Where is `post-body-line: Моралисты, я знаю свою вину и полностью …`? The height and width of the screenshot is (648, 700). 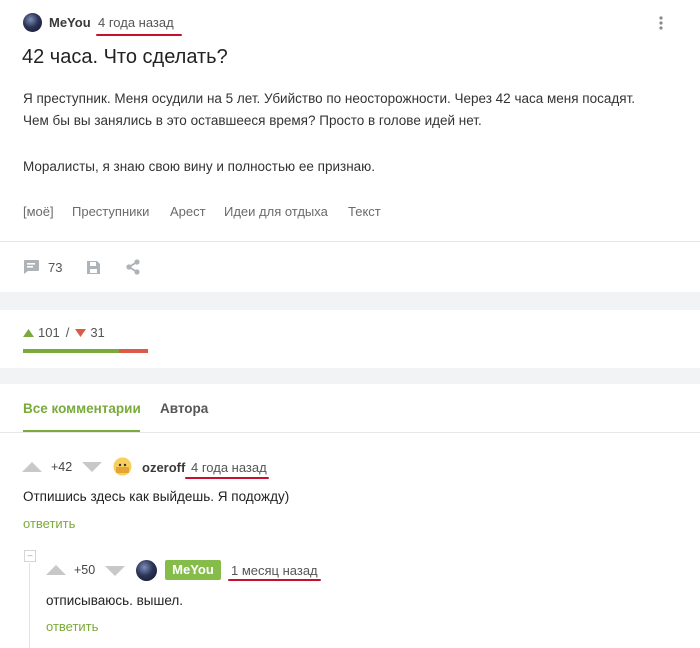 post-body-line: Моралисты, я знаю свою вину и полностью … is located at coordinates (199, 166).